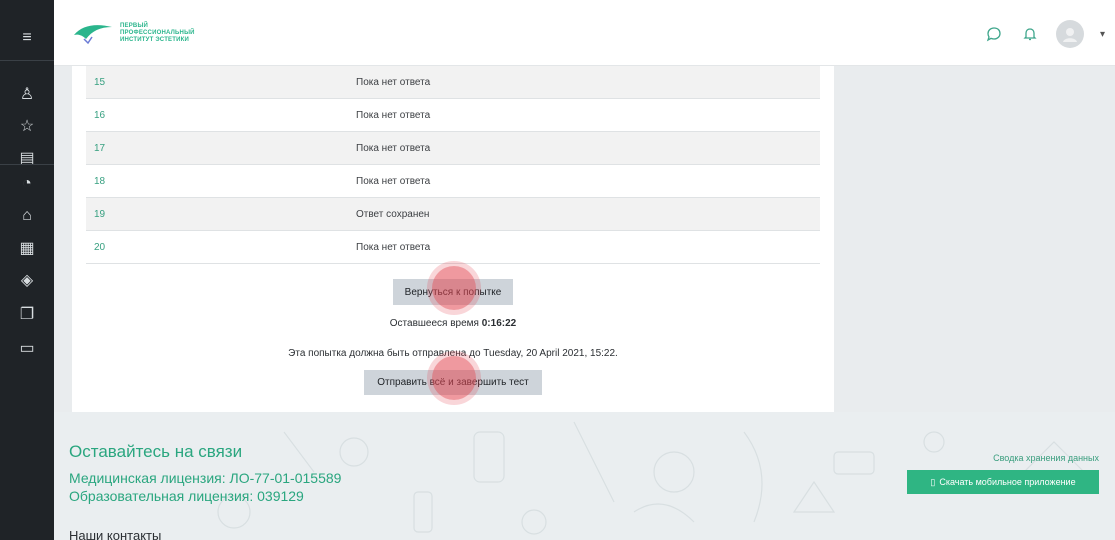  I want to click on user-avatar, so click(1069, 34).